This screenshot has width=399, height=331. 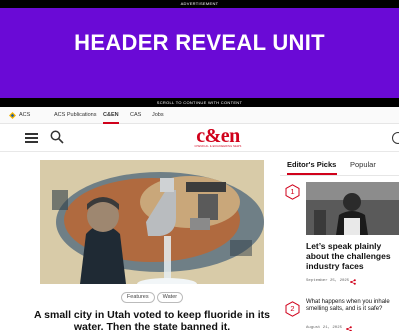 I want to click on rail-story-meta: August 21, 2025, so click(x=352, y=328).